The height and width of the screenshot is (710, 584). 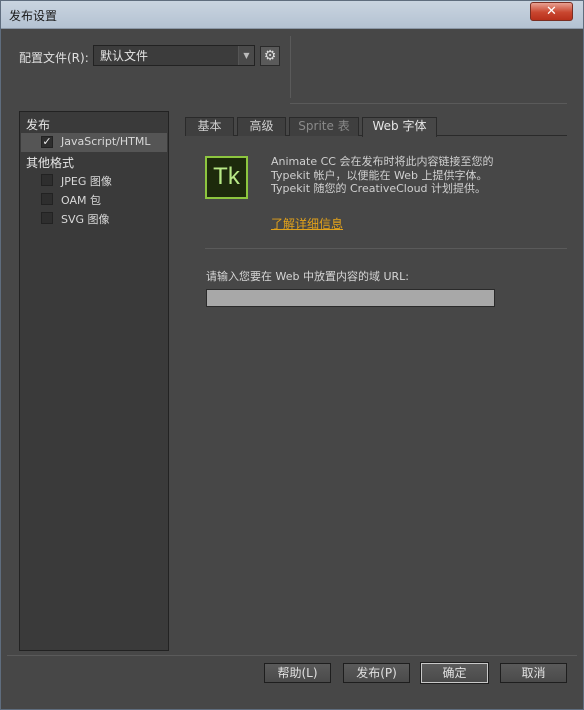 I want to click on checkbox-javascript-html: ✓, so click(x=47, y=142).